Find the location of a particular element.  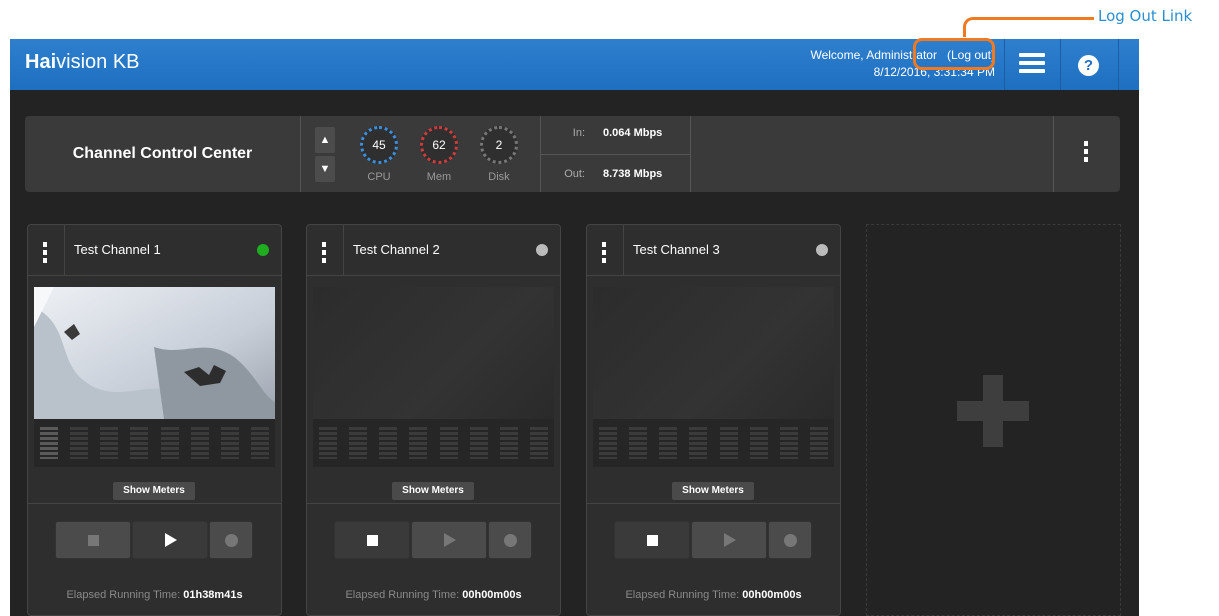

help-icon: ? is located at coordinates (1088, 65).